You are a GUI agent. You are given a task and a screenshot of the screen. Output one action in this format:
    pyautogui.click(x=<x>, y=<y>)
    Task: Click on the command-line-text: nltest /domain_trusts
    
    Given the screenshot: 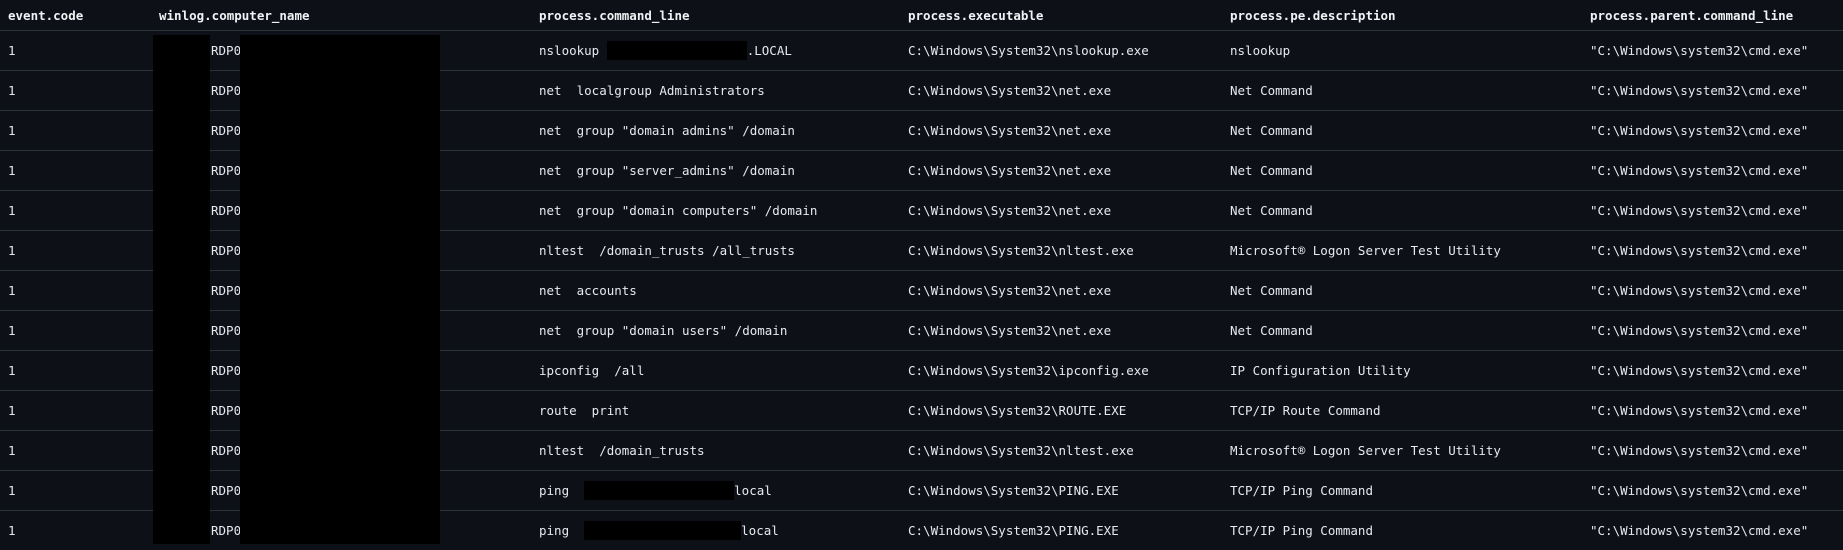 What is the action you would take?
    pyautogui.click(x=622, y=450)
    